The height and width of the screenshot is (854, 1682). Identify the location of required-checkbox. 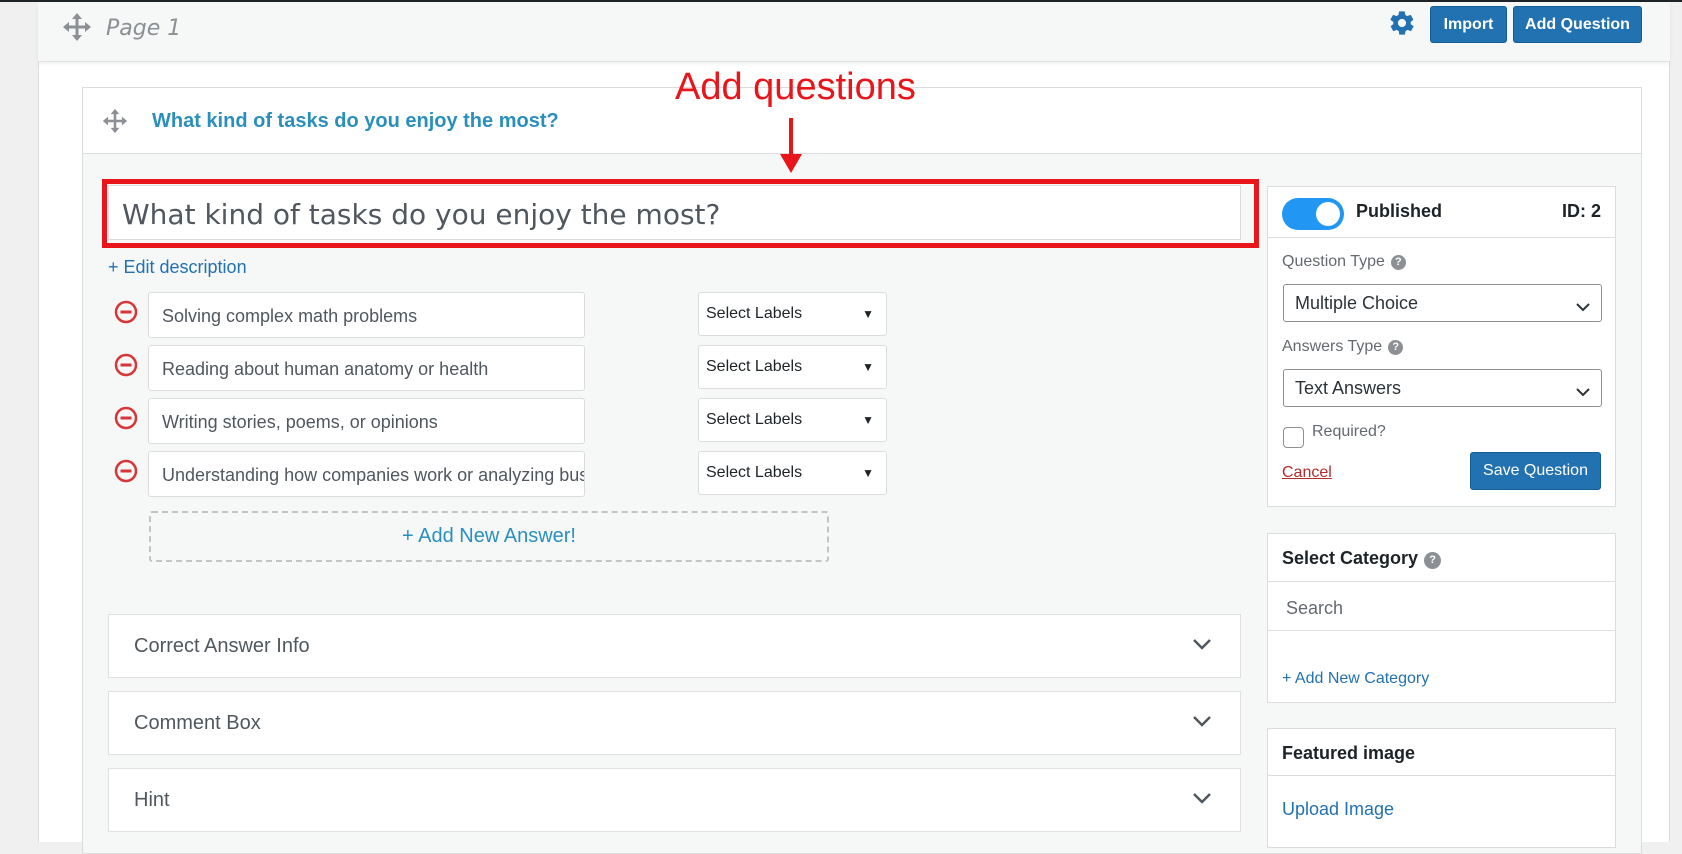
(1293, 437).